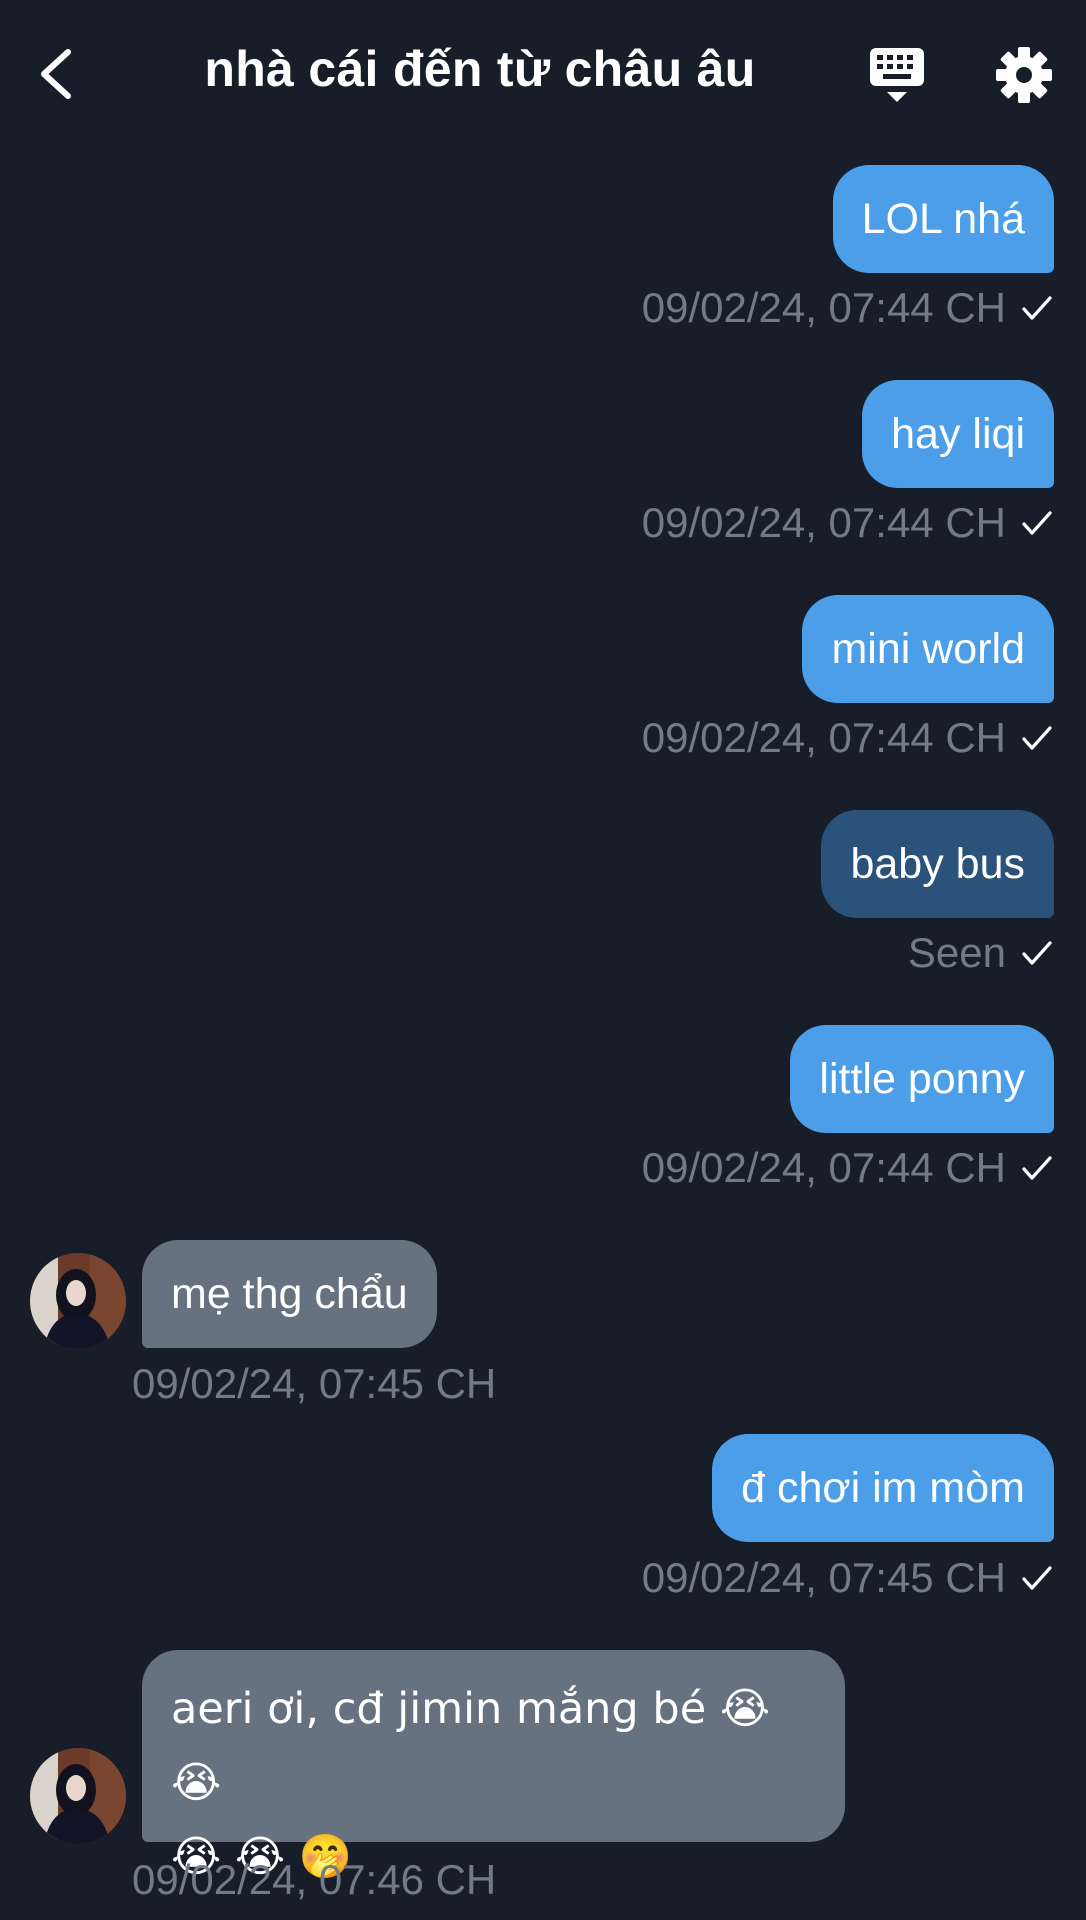 The image size is (1086, 1920). I want to click on gear-icon, so click(1024, 75).